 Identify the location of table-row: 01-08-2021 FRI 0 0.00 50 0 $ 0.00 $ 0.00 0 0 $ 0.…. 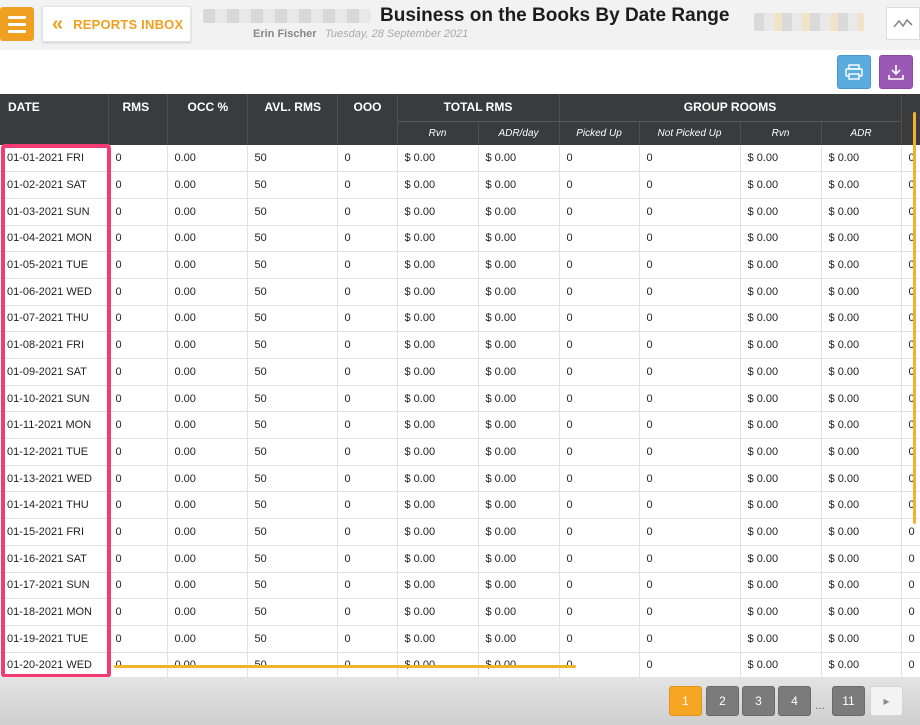
(460, 345).